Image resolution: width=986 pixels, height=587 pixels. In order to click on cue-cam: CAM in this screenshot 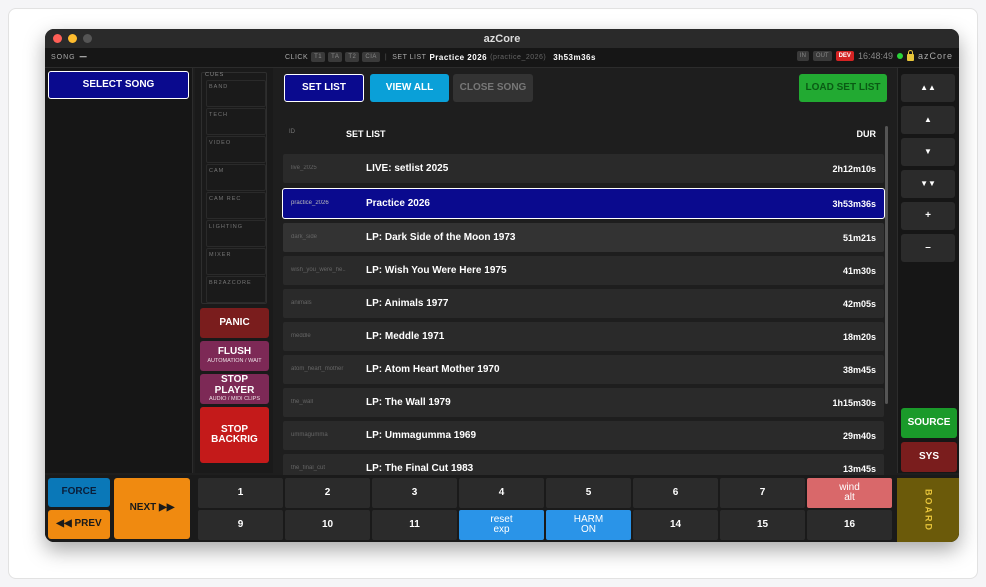, I will do `click(236, 177)`.